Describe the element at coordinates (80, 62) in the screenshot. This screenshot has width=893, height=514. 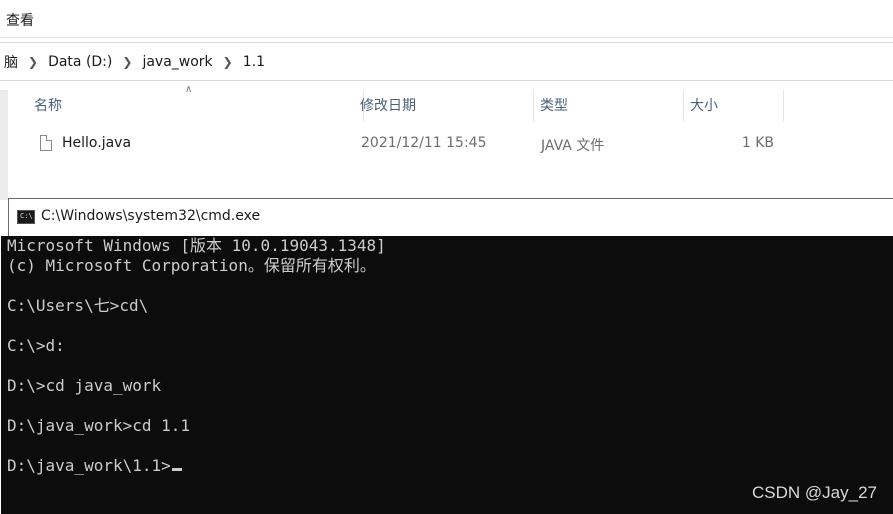
I see `breadcrumb-item-drive: Data (D:)` at that location.